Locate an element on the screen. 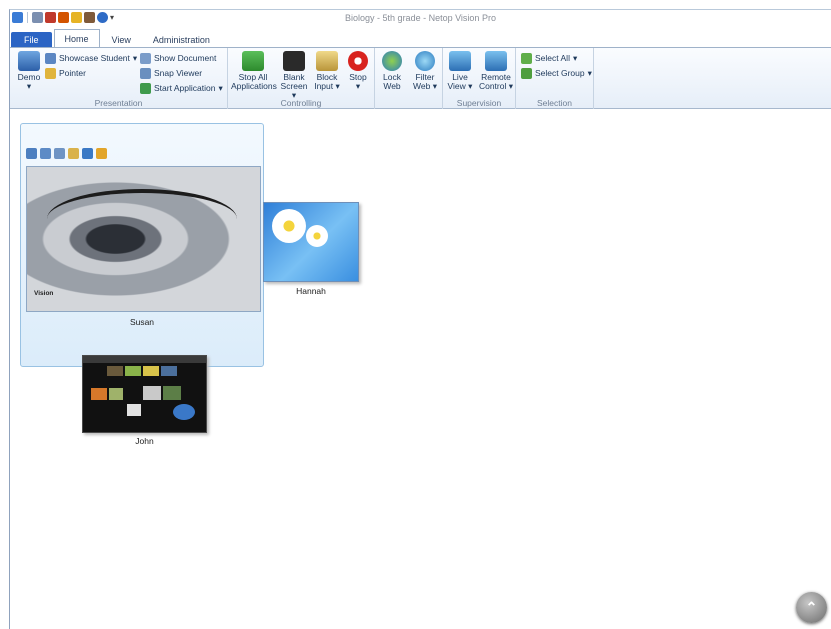  lock-web-button: Lock Web is located at coordinates (392, 71).